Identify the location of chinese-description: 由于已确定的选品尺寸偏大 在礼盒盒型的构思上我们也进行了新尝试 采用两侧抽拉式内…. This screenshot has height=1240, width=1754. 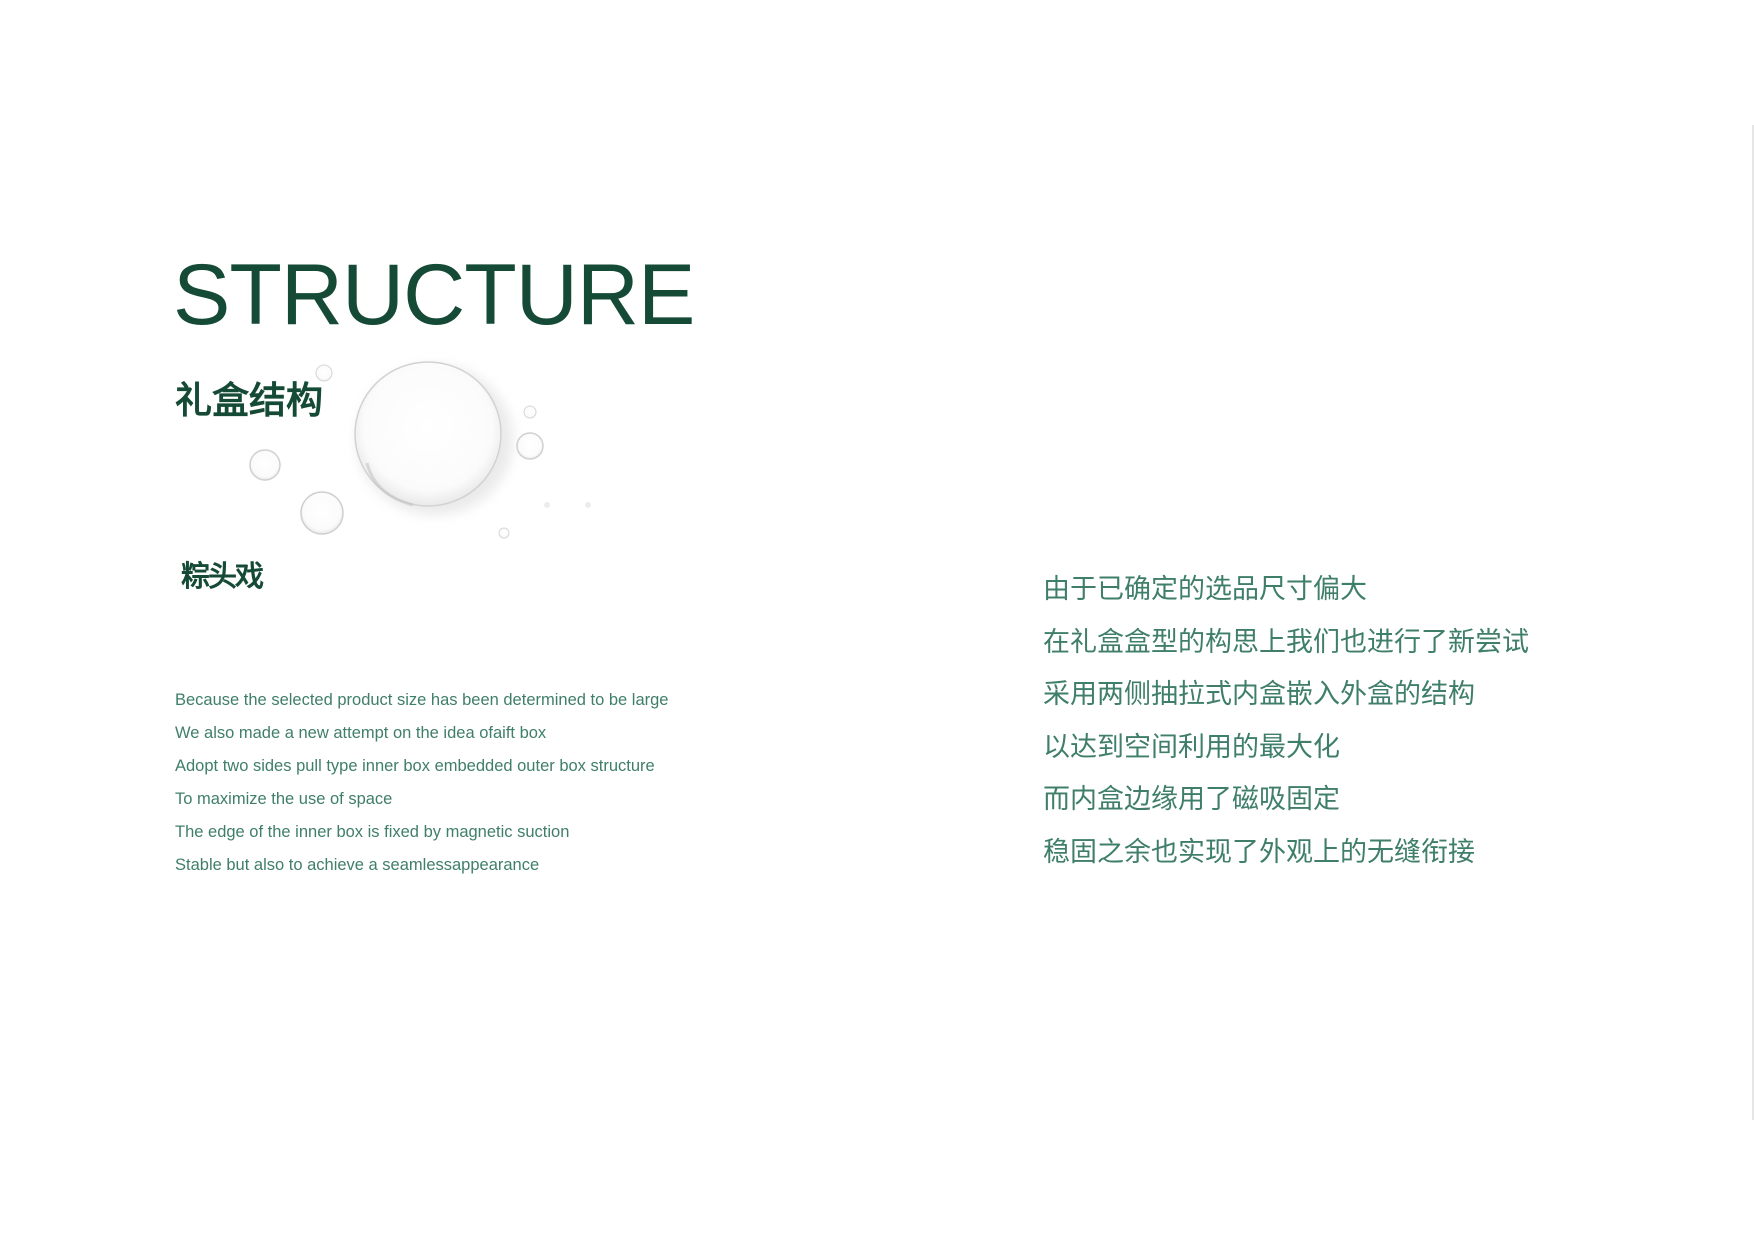
(1286, 721).